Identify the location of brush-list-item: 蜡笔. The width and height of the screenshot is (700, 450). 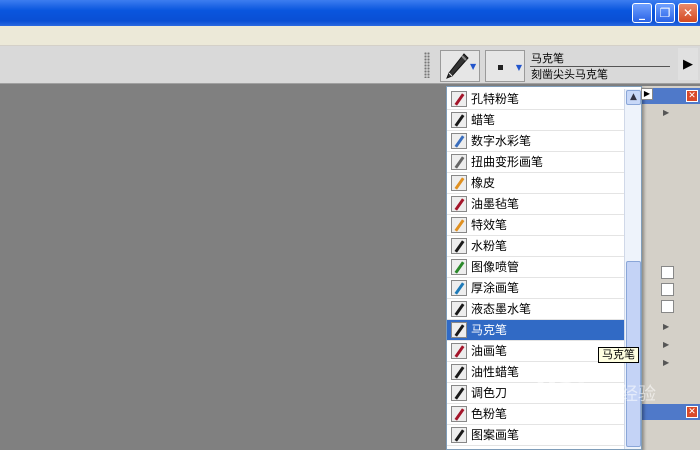
(535, 120).